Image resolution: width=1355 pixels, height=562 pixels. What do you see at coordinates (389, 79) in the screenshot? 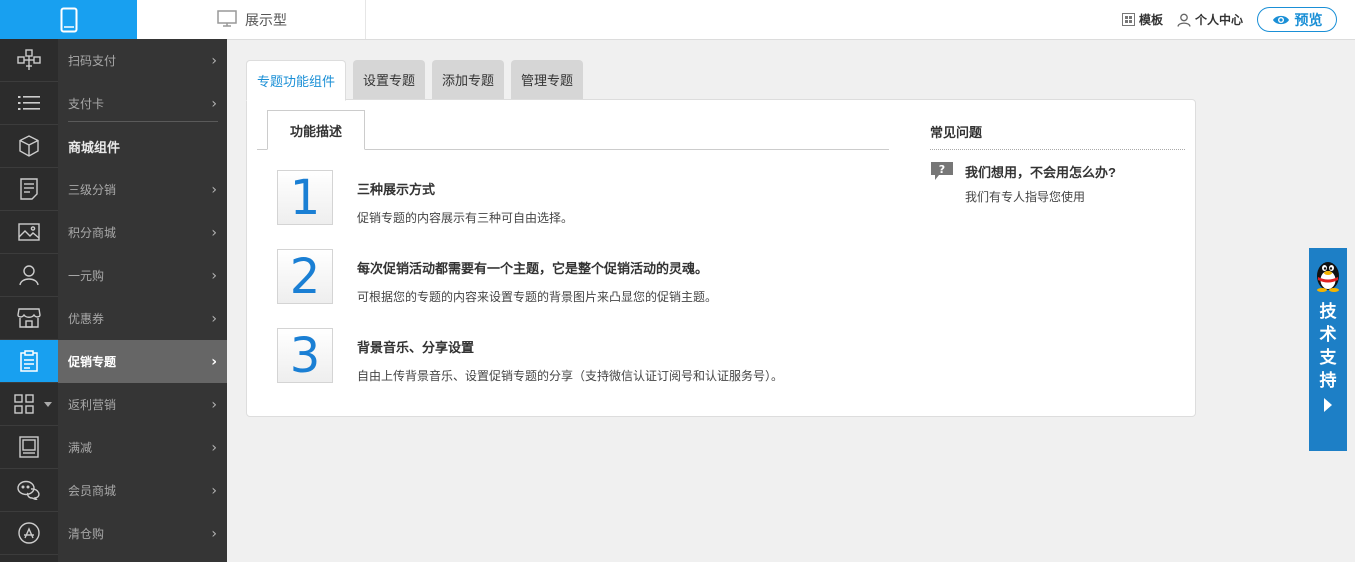
I see `tab-settings: 设置专题` at bounding box center [389, 79].